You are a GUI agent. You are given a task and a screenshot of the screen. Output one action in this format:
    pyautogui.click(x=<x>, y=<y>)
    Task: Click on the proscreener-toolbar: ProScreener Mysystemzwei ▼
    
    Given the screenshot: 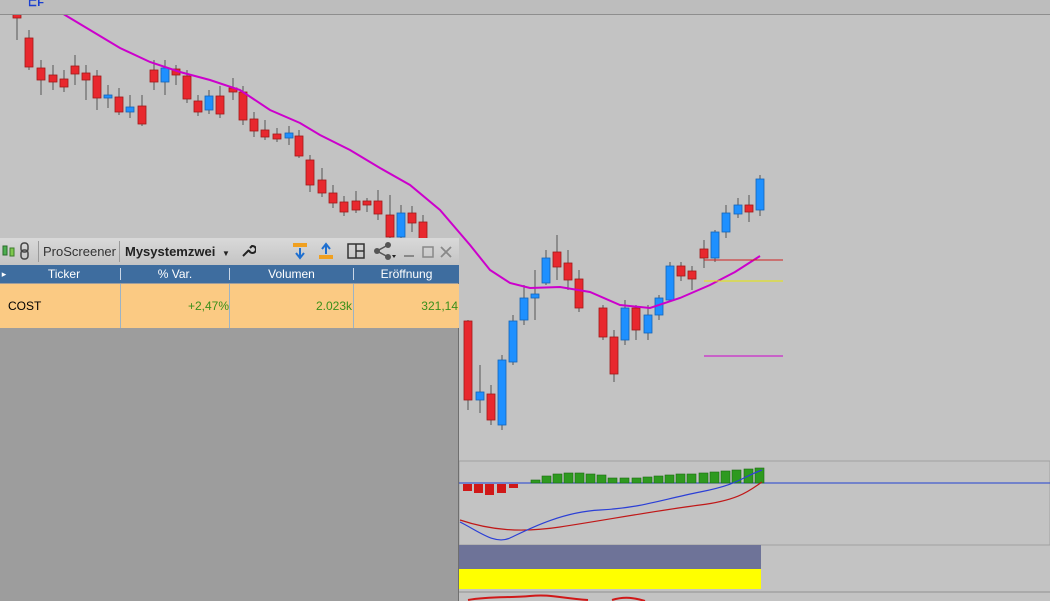 What is the action you would take?
    pyautogui.click(x=229, y=252)
    